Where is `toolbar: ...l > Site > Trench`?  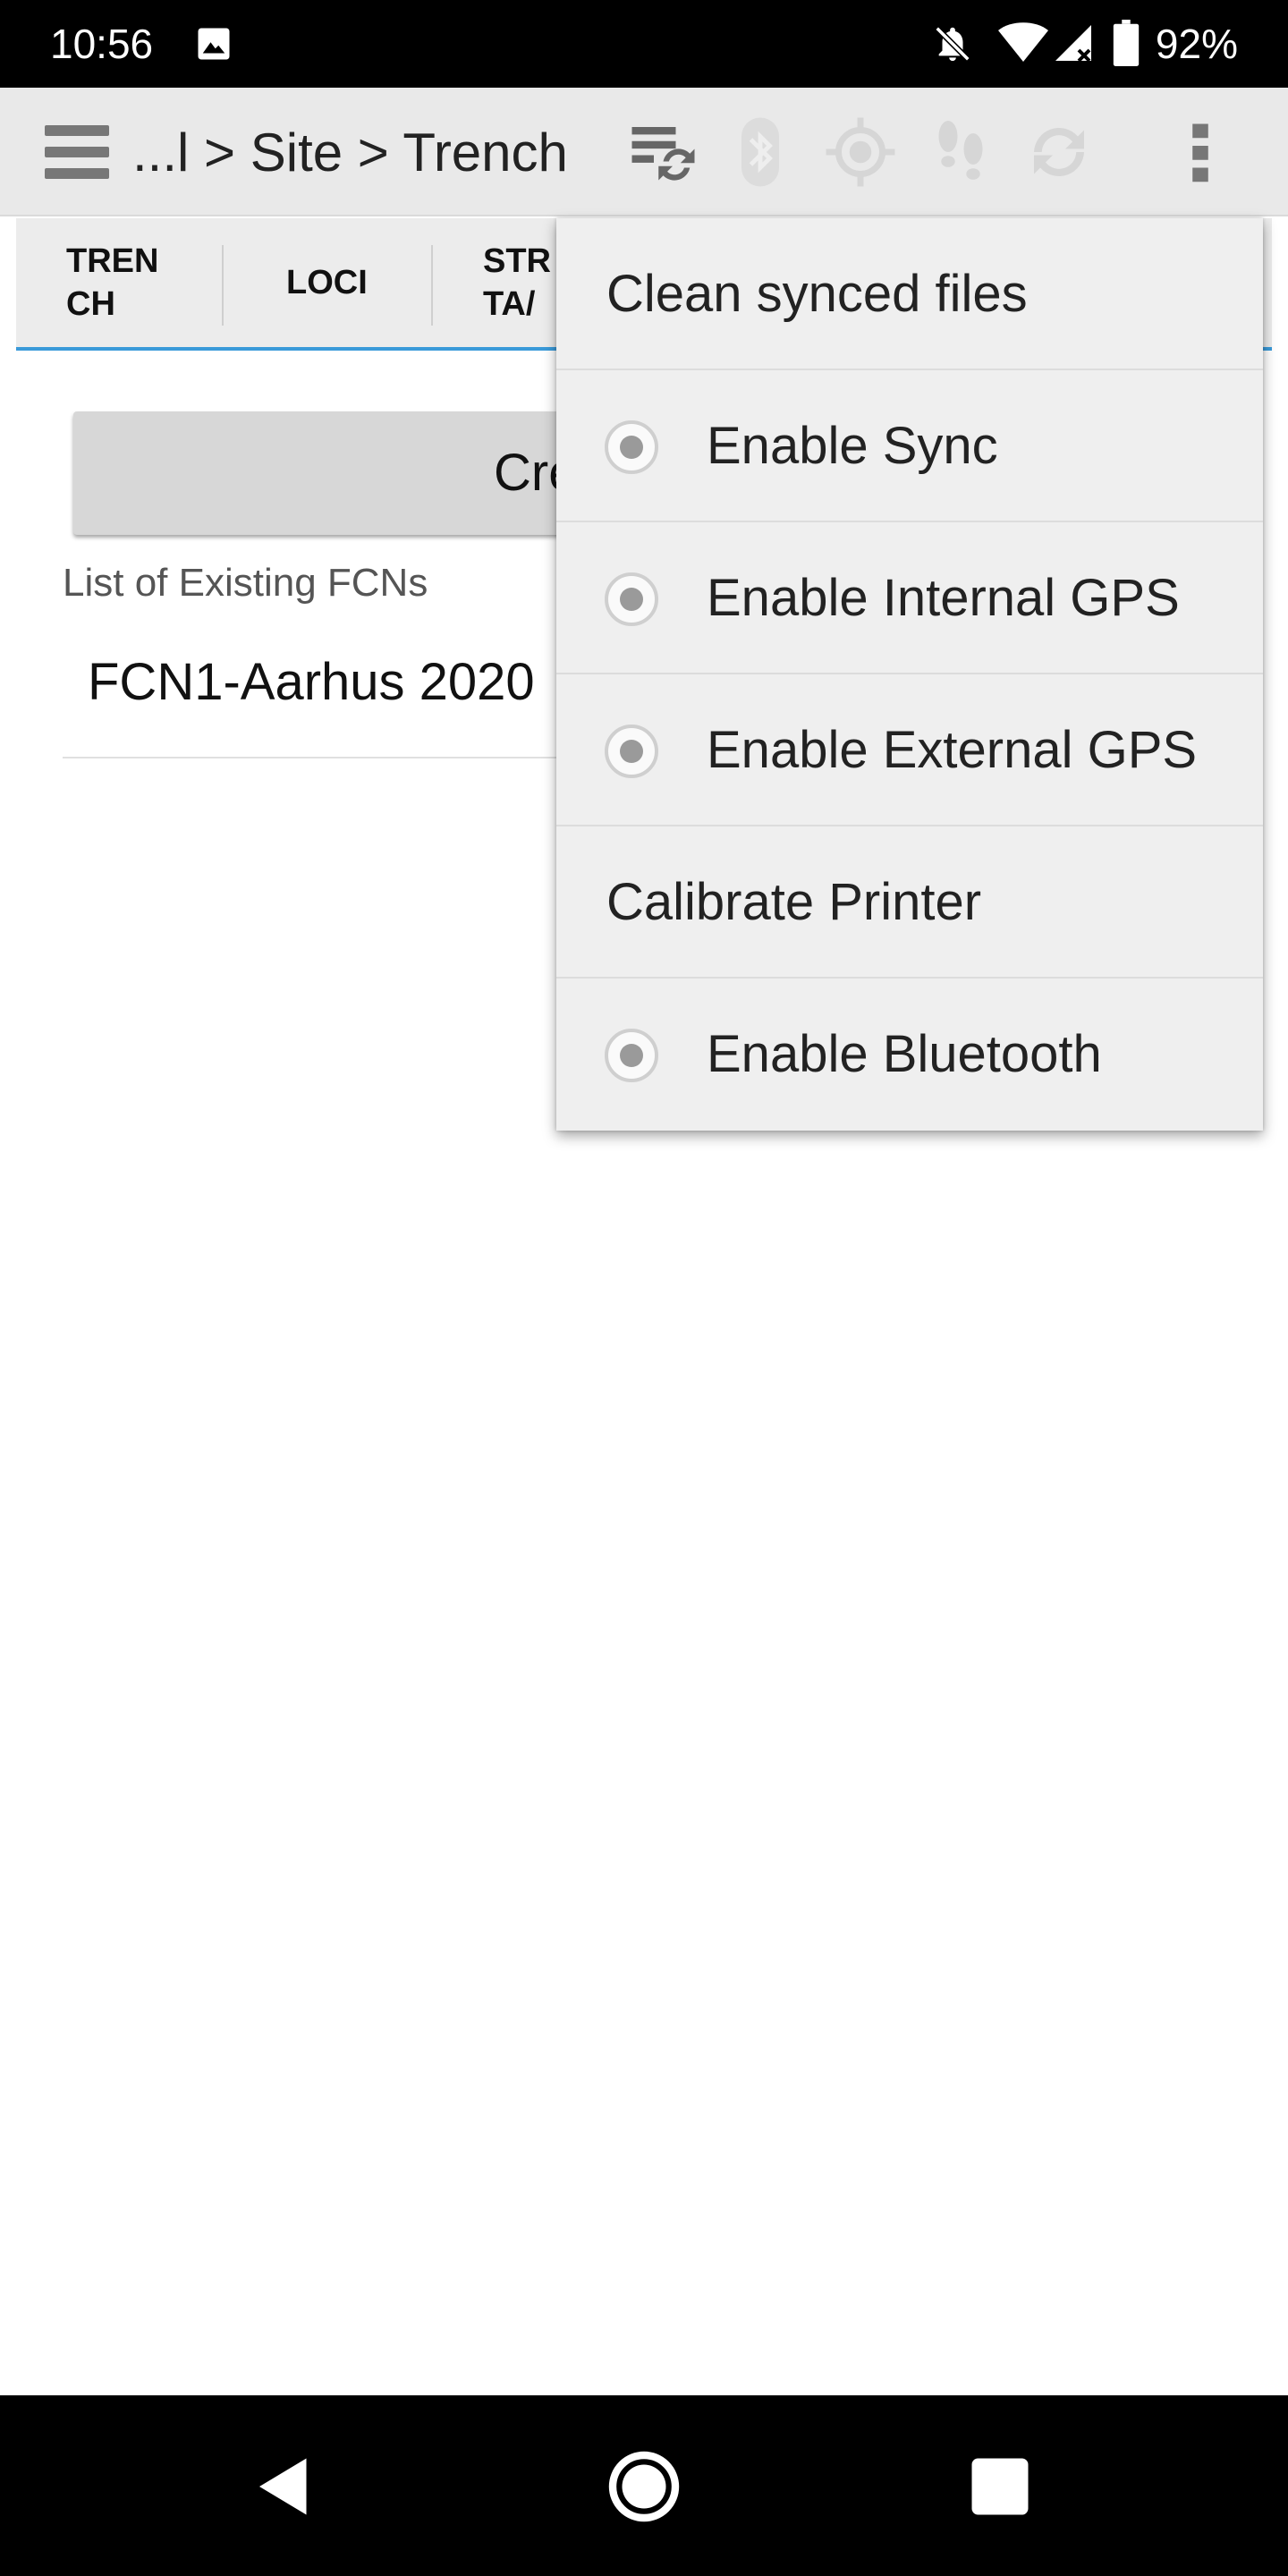 toolbar: ...l > Site > Trench is located at coordinates (644, 152).